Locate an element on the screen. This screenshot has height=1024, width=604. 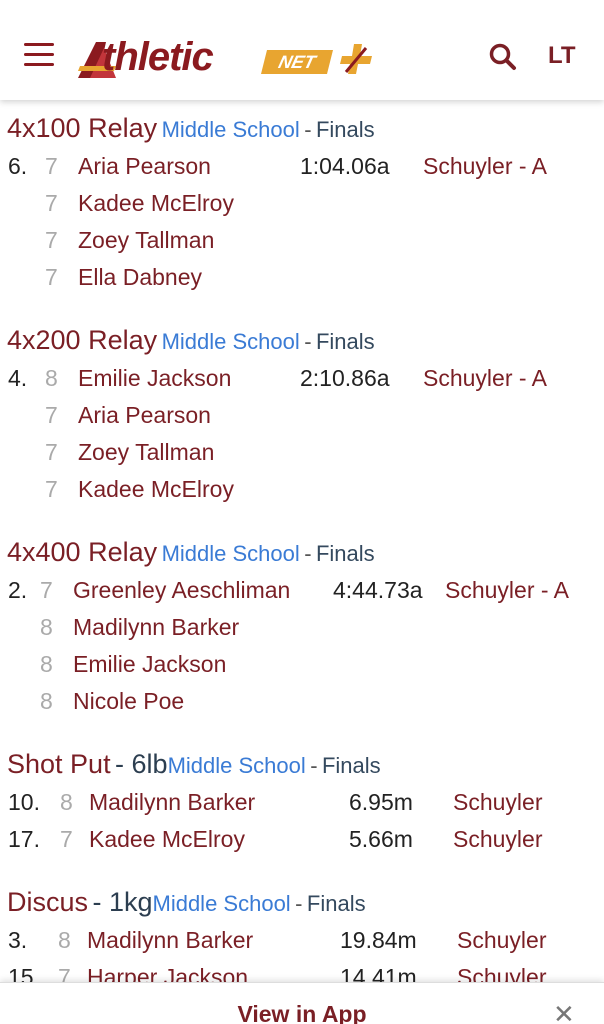
logo-text: thletic is located at coordinates (158, 57).